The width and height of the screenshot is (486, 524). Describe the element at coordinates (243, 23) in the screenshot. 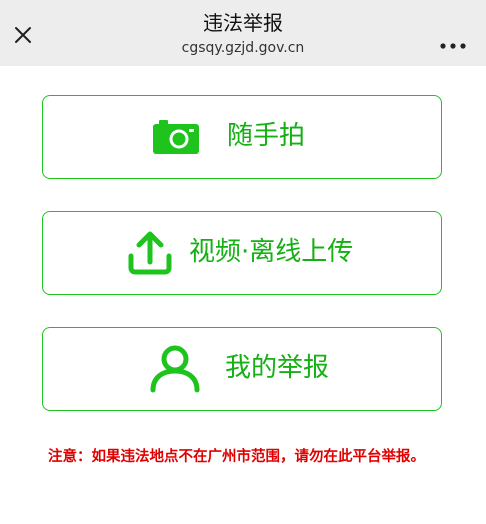

I see `page-title: 违法举报` at that location.